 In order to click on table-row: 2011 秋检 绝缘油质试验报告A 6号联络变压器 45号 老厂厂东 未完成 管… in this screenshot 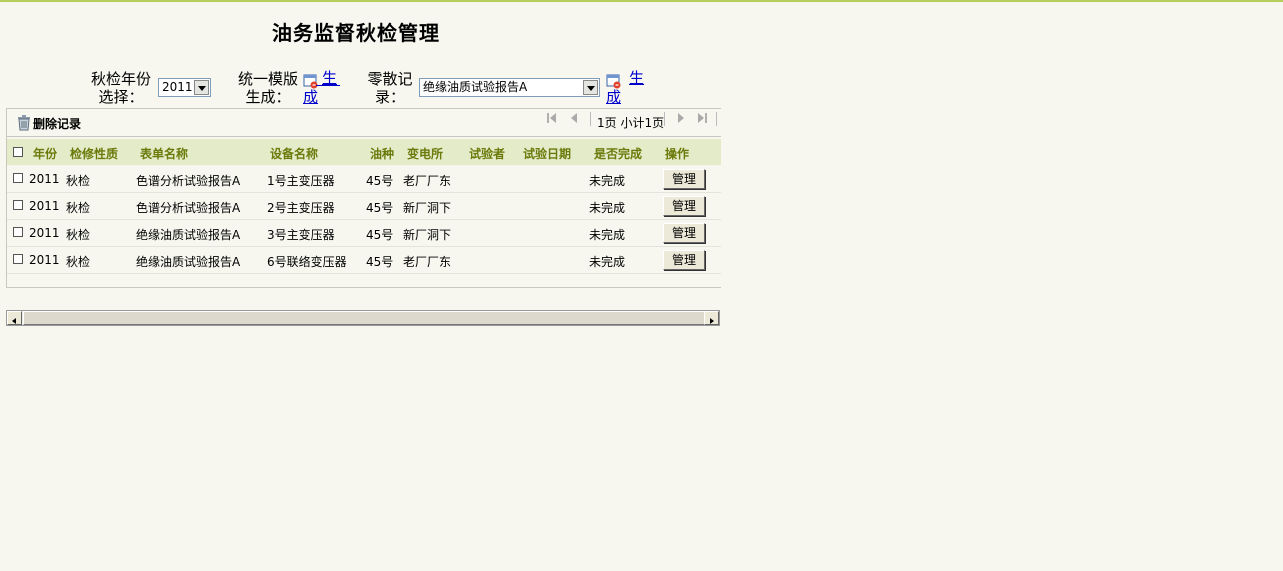, I will do `click(364, 260)`.